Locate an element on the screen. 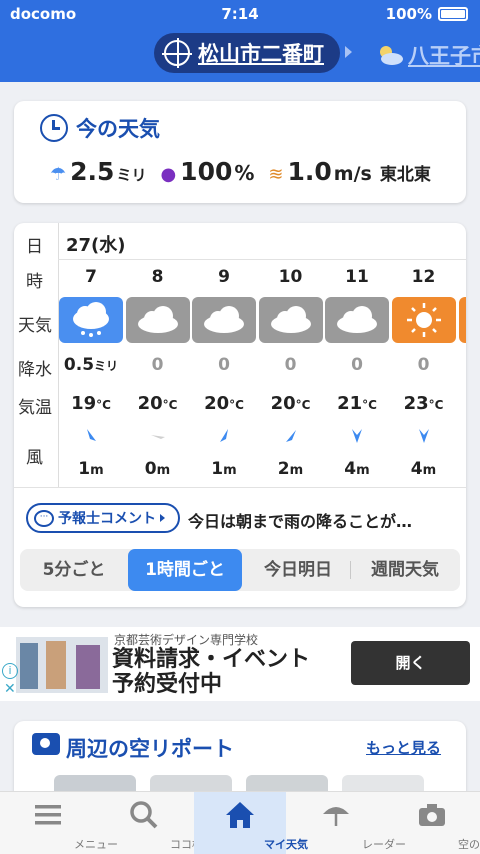 Image resolution: width=480 pixels, height=854 pixels. ad-image is located at coordinates (62, 665).